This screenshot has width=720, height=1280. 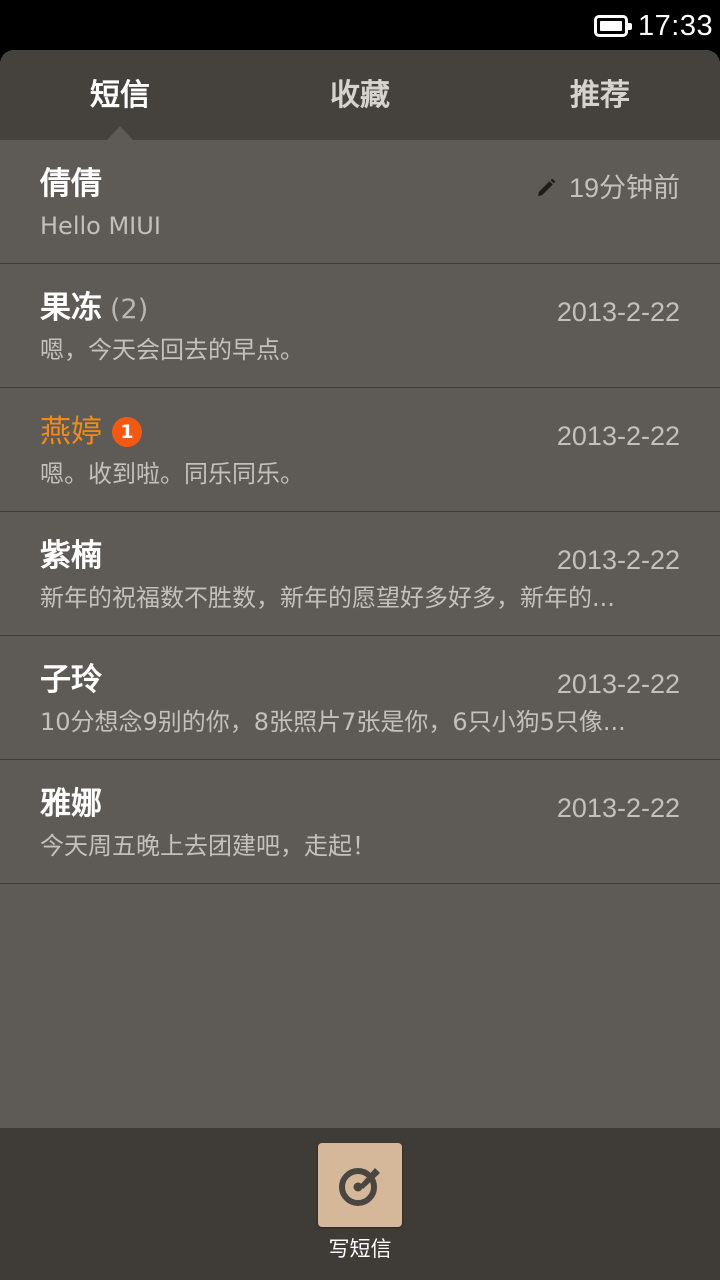 I want to click on message-time: 19分钟前, so click(x=607, y=189).